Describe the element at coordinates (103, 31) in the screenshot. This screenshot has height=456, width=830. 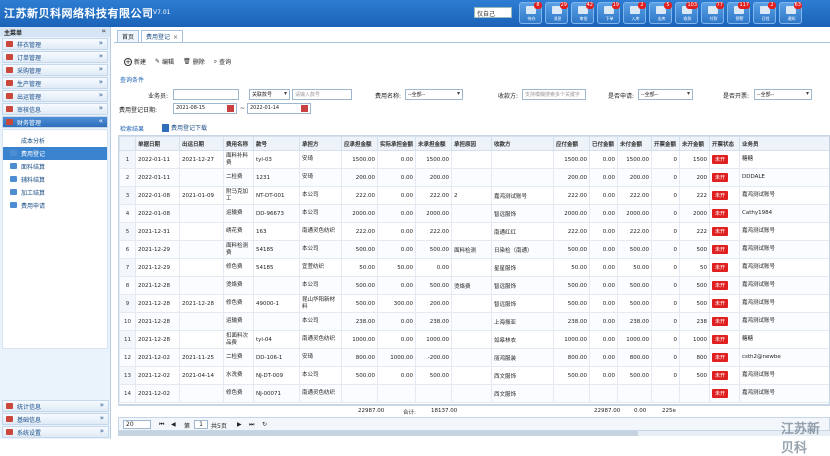
I see `collapse-sidebar-icon: «` at that location.